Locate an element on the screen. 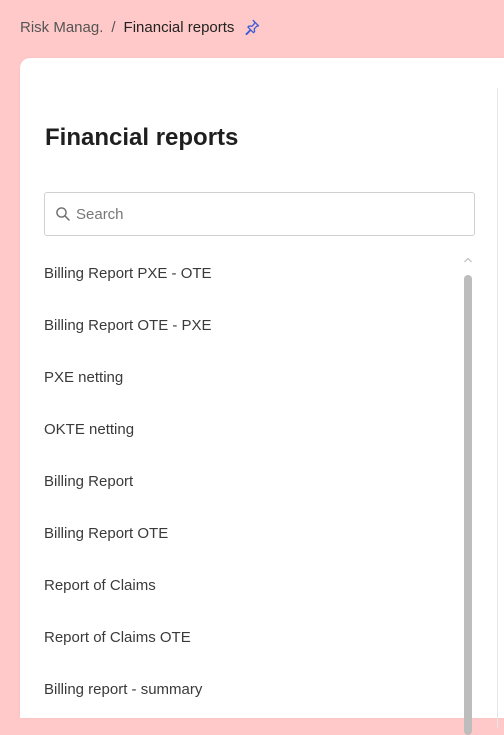  list-item: Billing report - summary is located at coordinates (240, 681).